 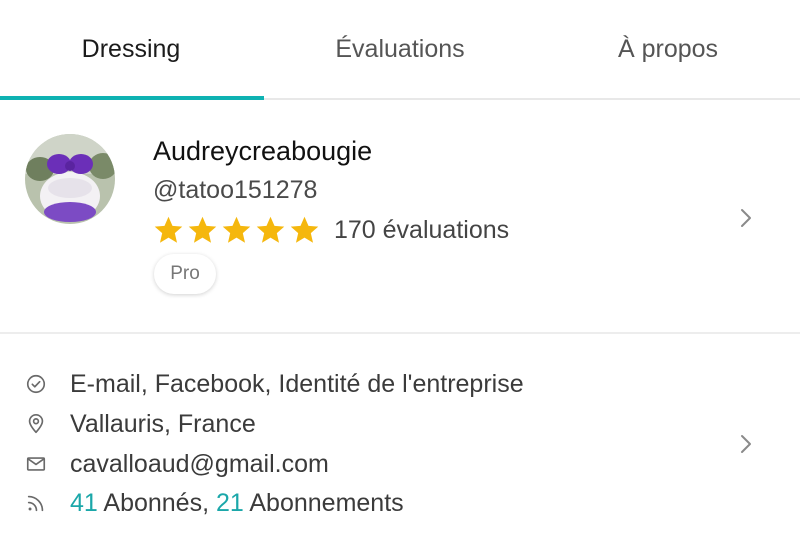 I want to click on following-count: 21, so click(x=230, y=503).